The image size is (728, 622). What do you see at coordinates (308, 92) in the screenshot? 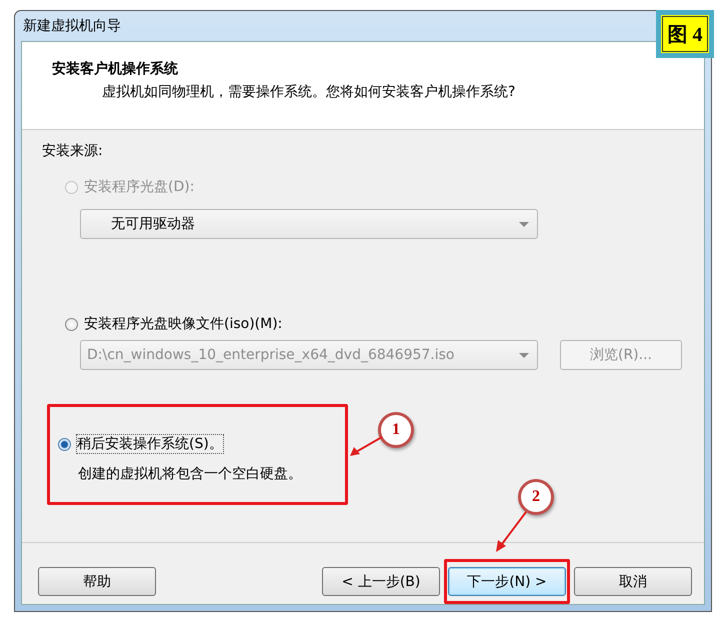
I see `page-subtitle: 虚拟机如同物理机，需要操作系统。您将如何安装客户机操作系统?` at bounding box center [308, 92].